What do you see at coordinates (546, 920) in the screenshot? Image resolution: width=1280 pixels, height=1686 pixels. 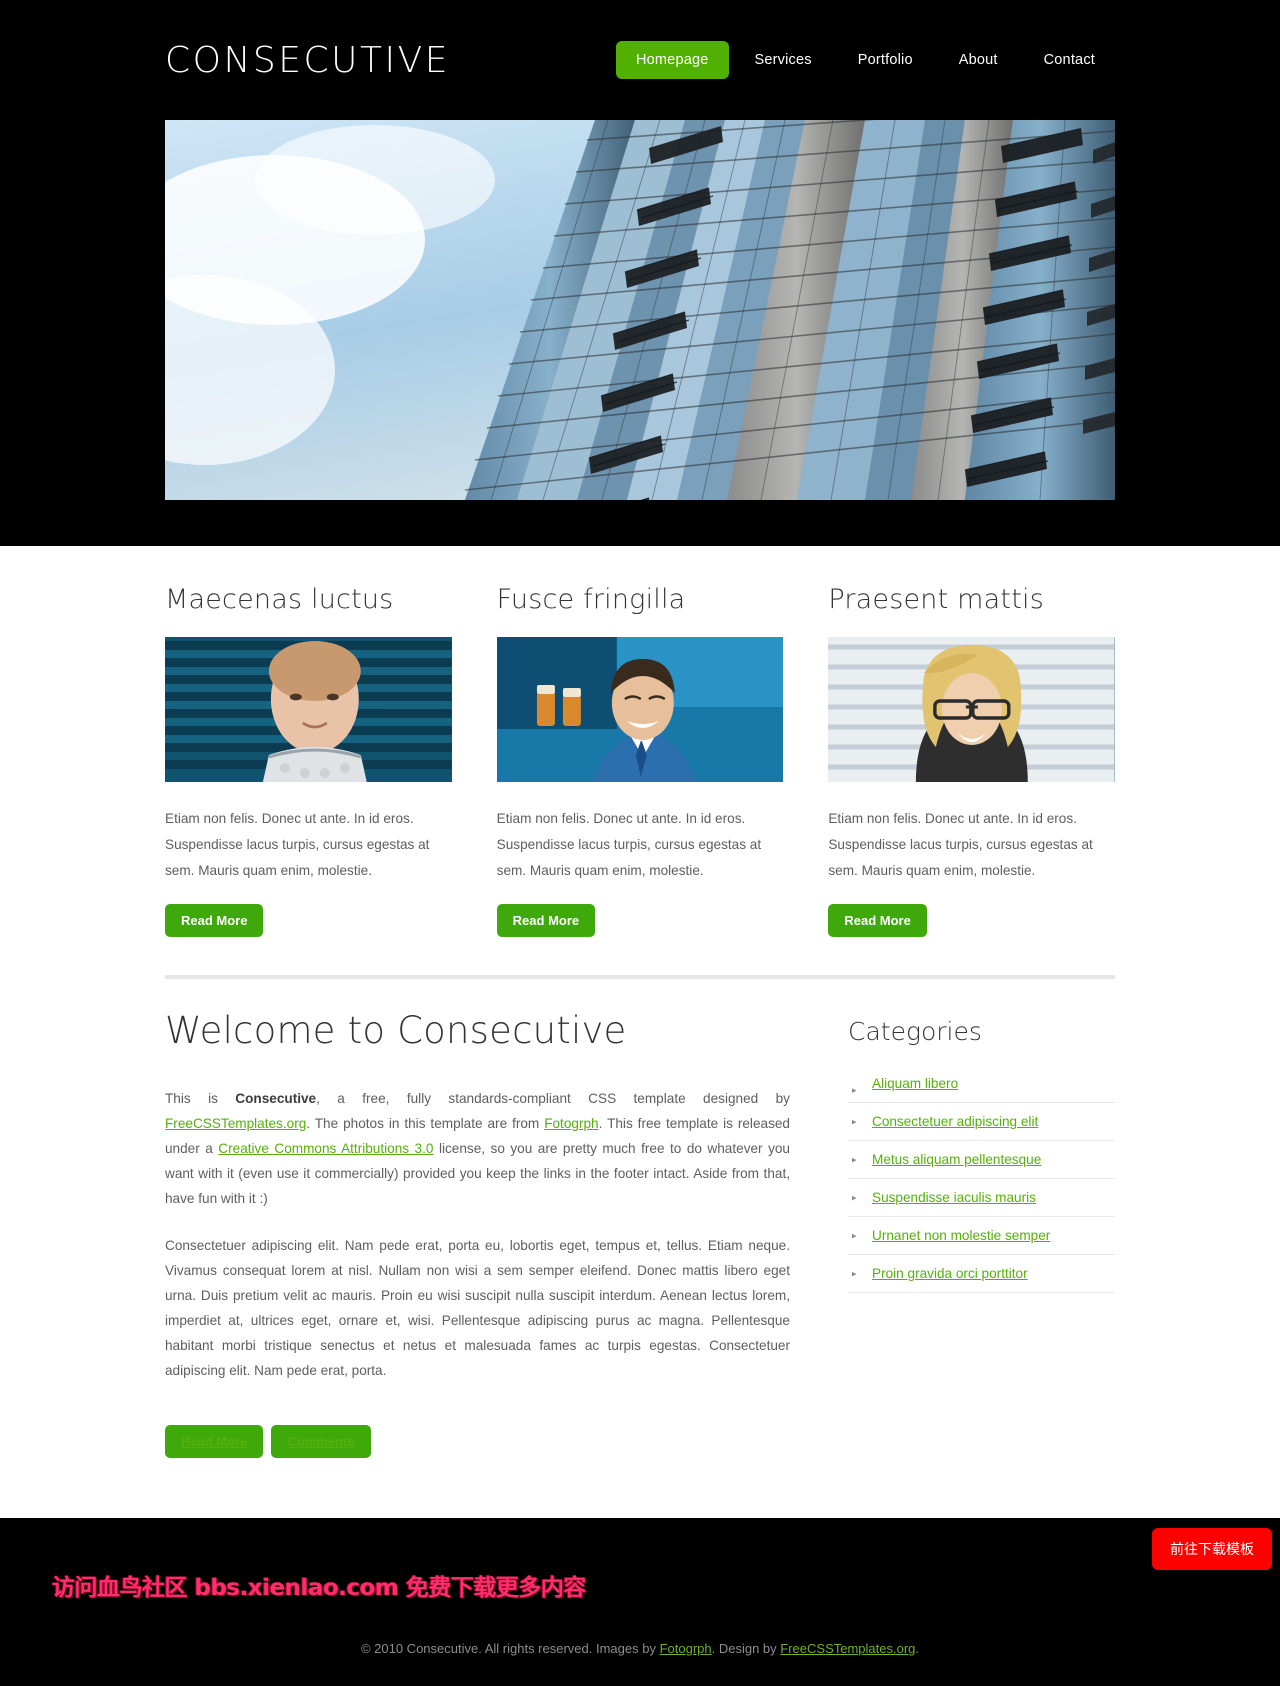 I see `promo-box-2-read-more-button: Read More` at bounding box center [546, 920].